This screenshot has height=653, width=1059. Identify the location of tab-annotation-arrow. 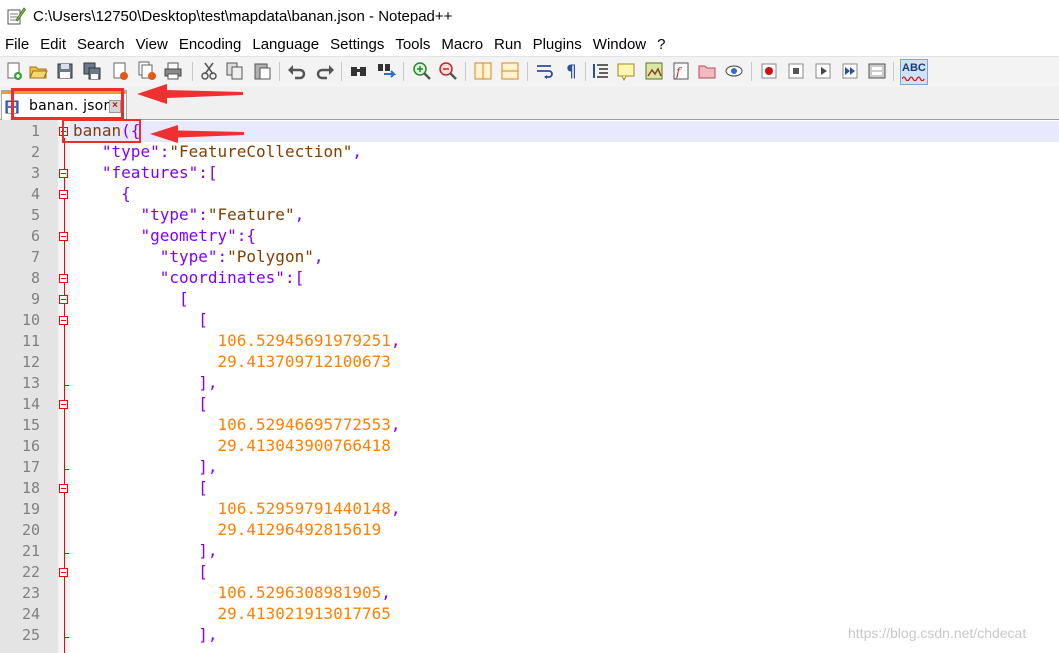
(190, 94).